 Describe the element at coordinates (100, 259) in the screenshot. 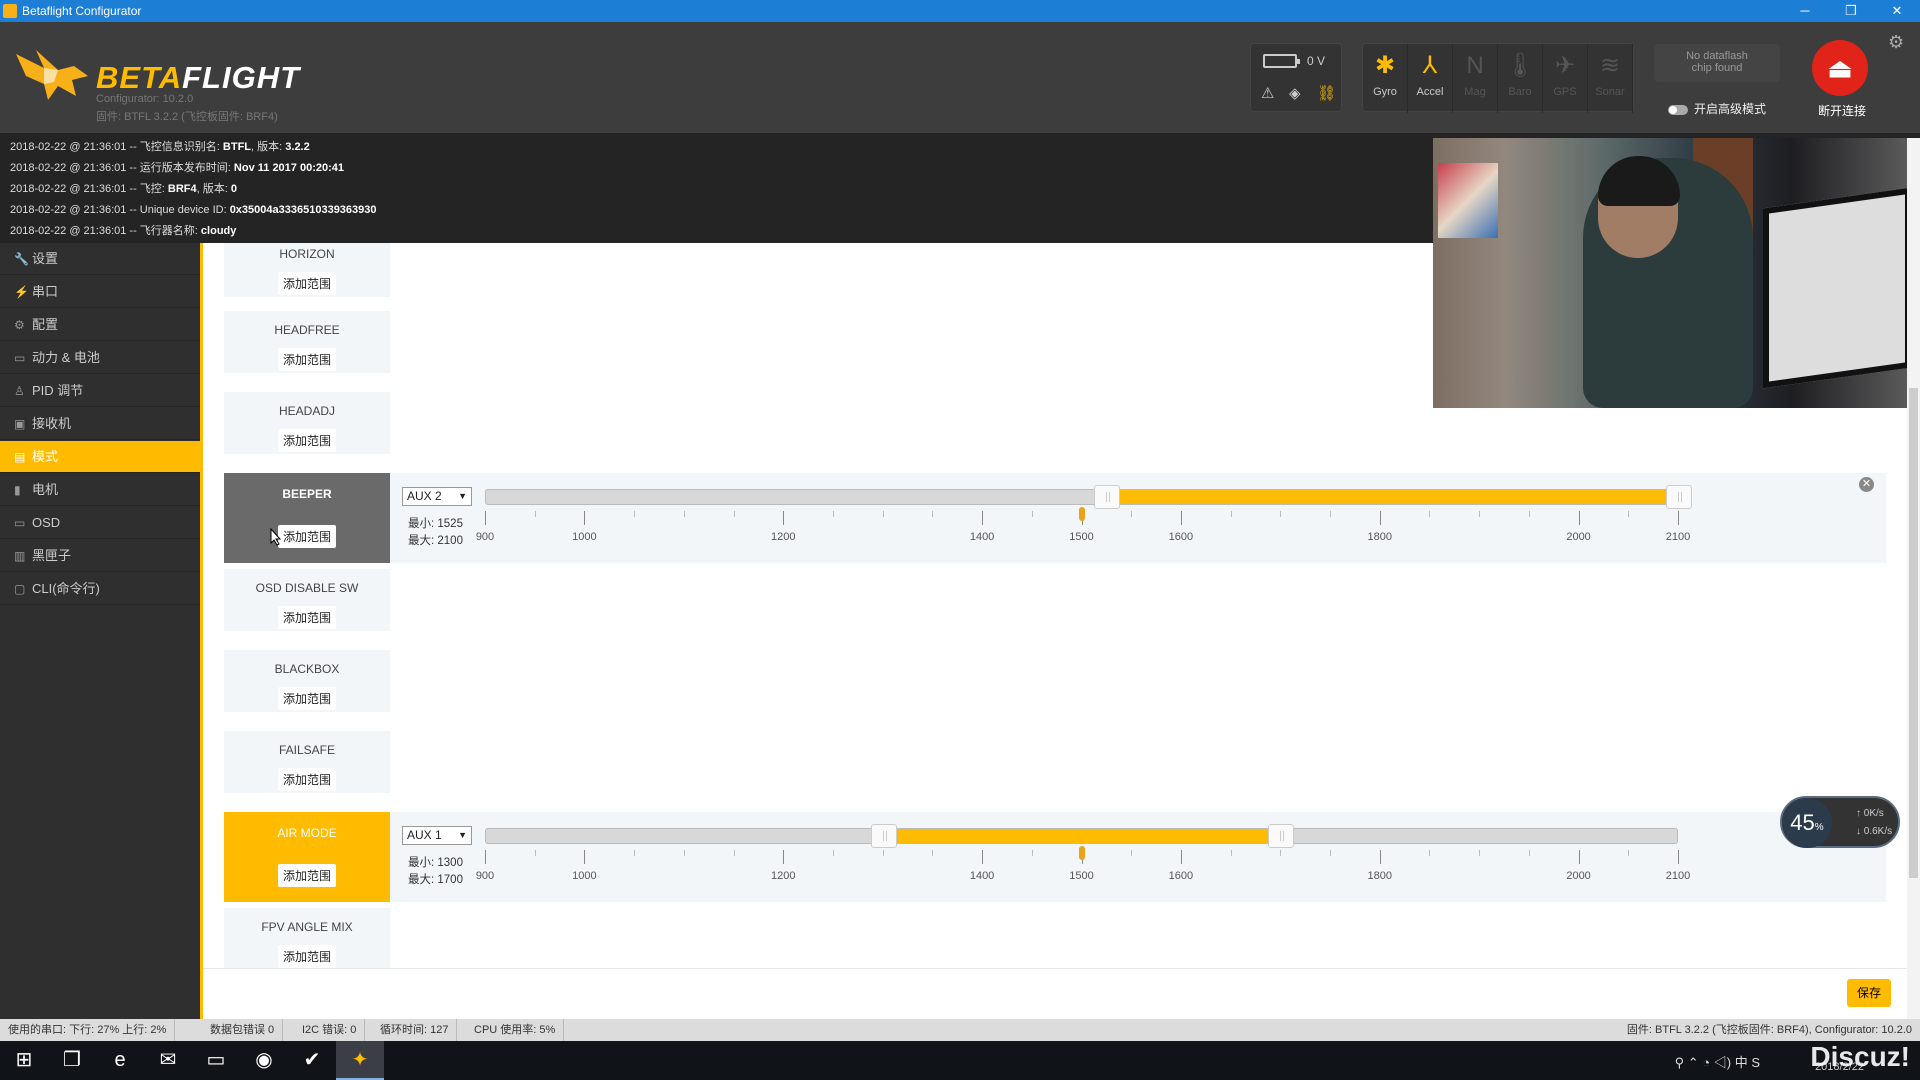

I see `sidebar-item-0: 🔧 设置` at that location.